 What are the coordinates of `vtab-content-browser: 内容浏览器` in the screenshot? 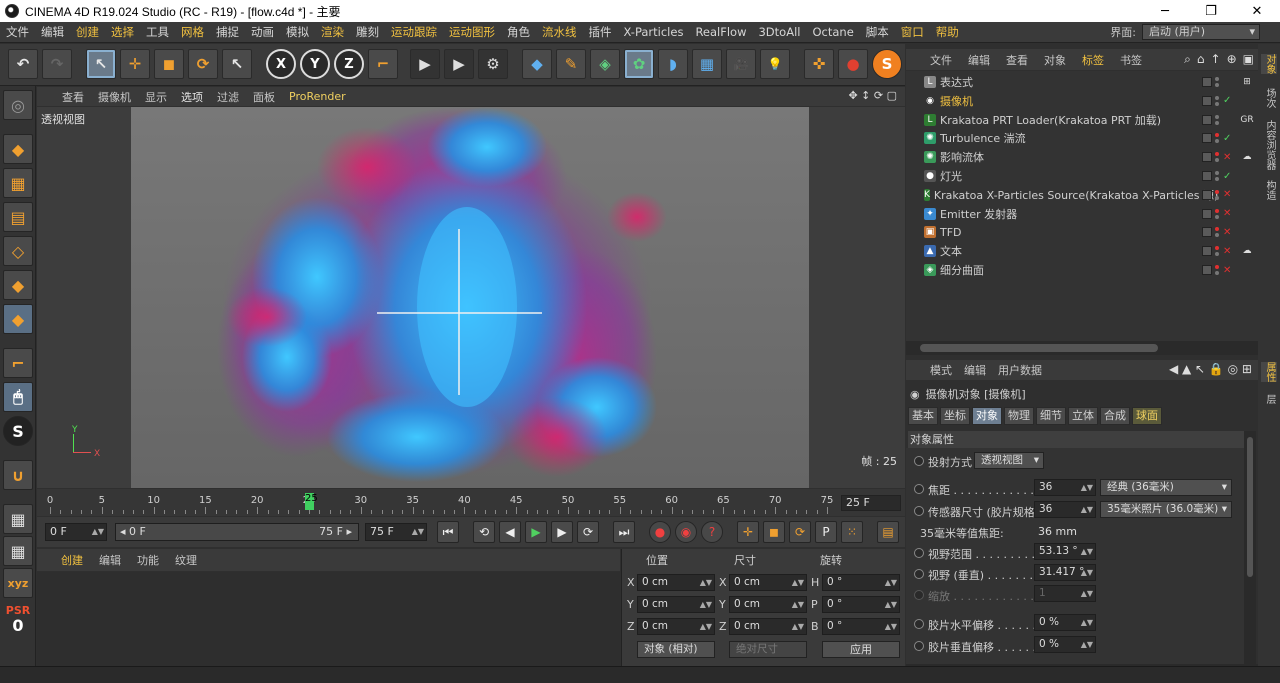 It's located at (1269, 145).